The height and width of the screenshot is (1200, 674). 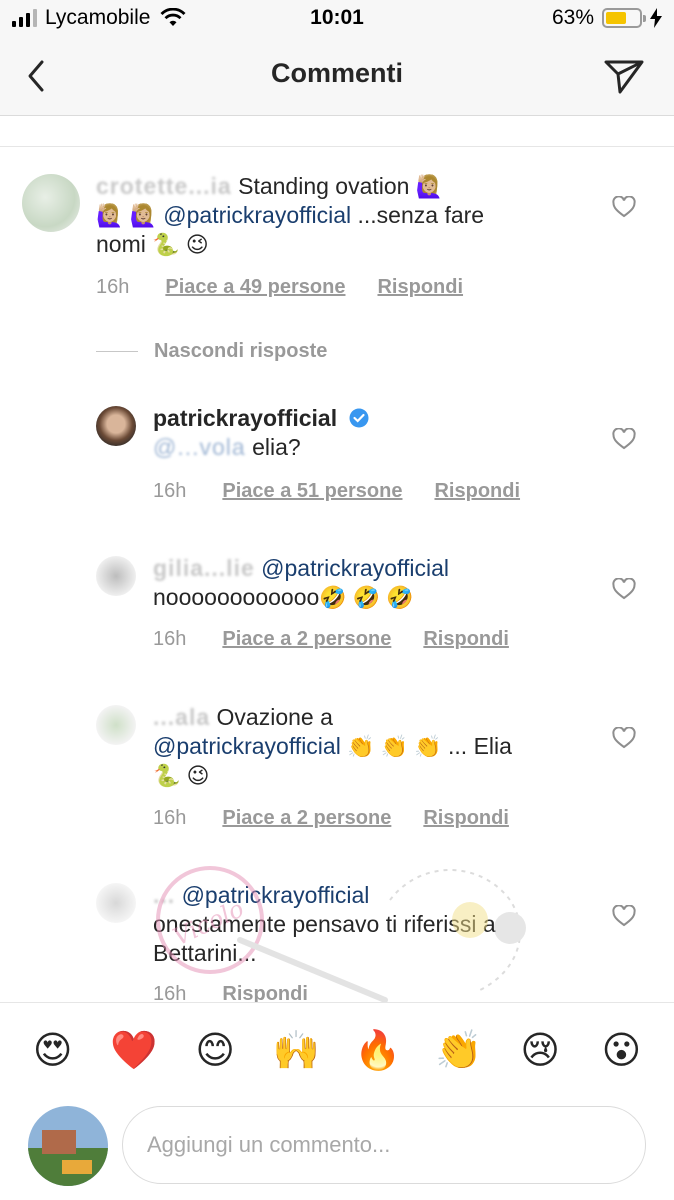 I want to click on mention-link: @...vola, so click(x=199, y=447).